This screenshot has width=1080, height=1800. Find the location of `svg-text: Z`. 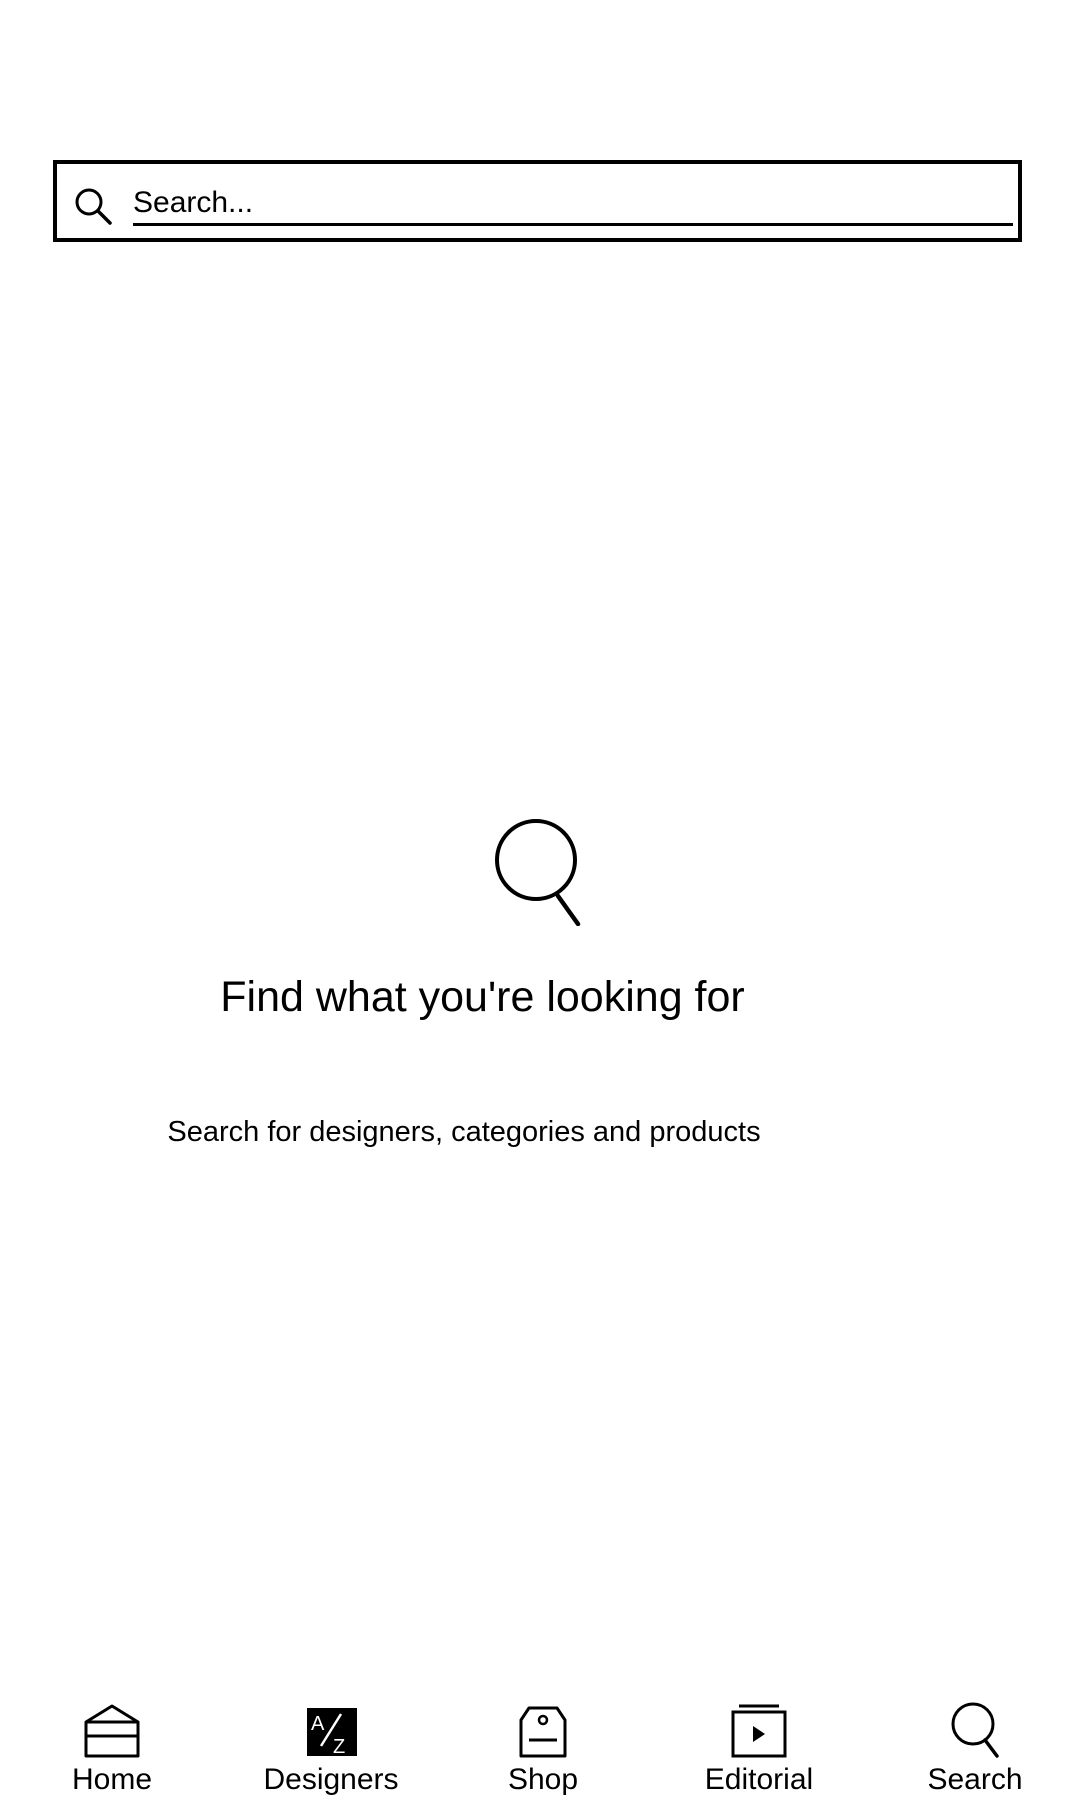

svg-text: Z is located at coordinates (339, 1747).